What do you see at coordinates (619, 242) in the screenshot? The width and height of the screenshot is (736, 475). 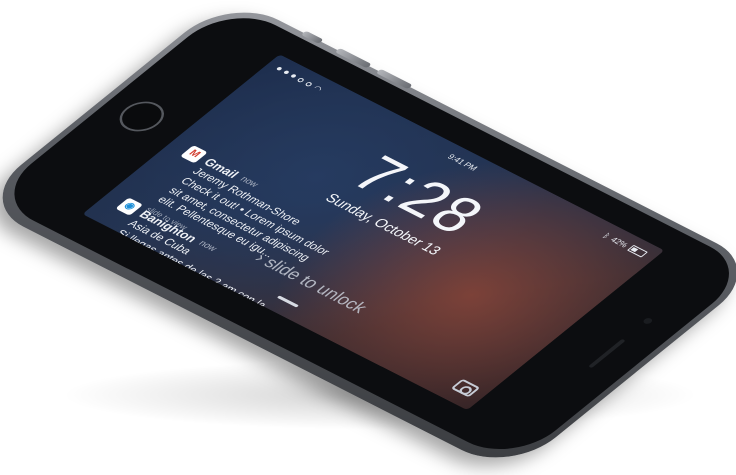 I see `battery-percent: 42%` at bounding box center [619, 242].